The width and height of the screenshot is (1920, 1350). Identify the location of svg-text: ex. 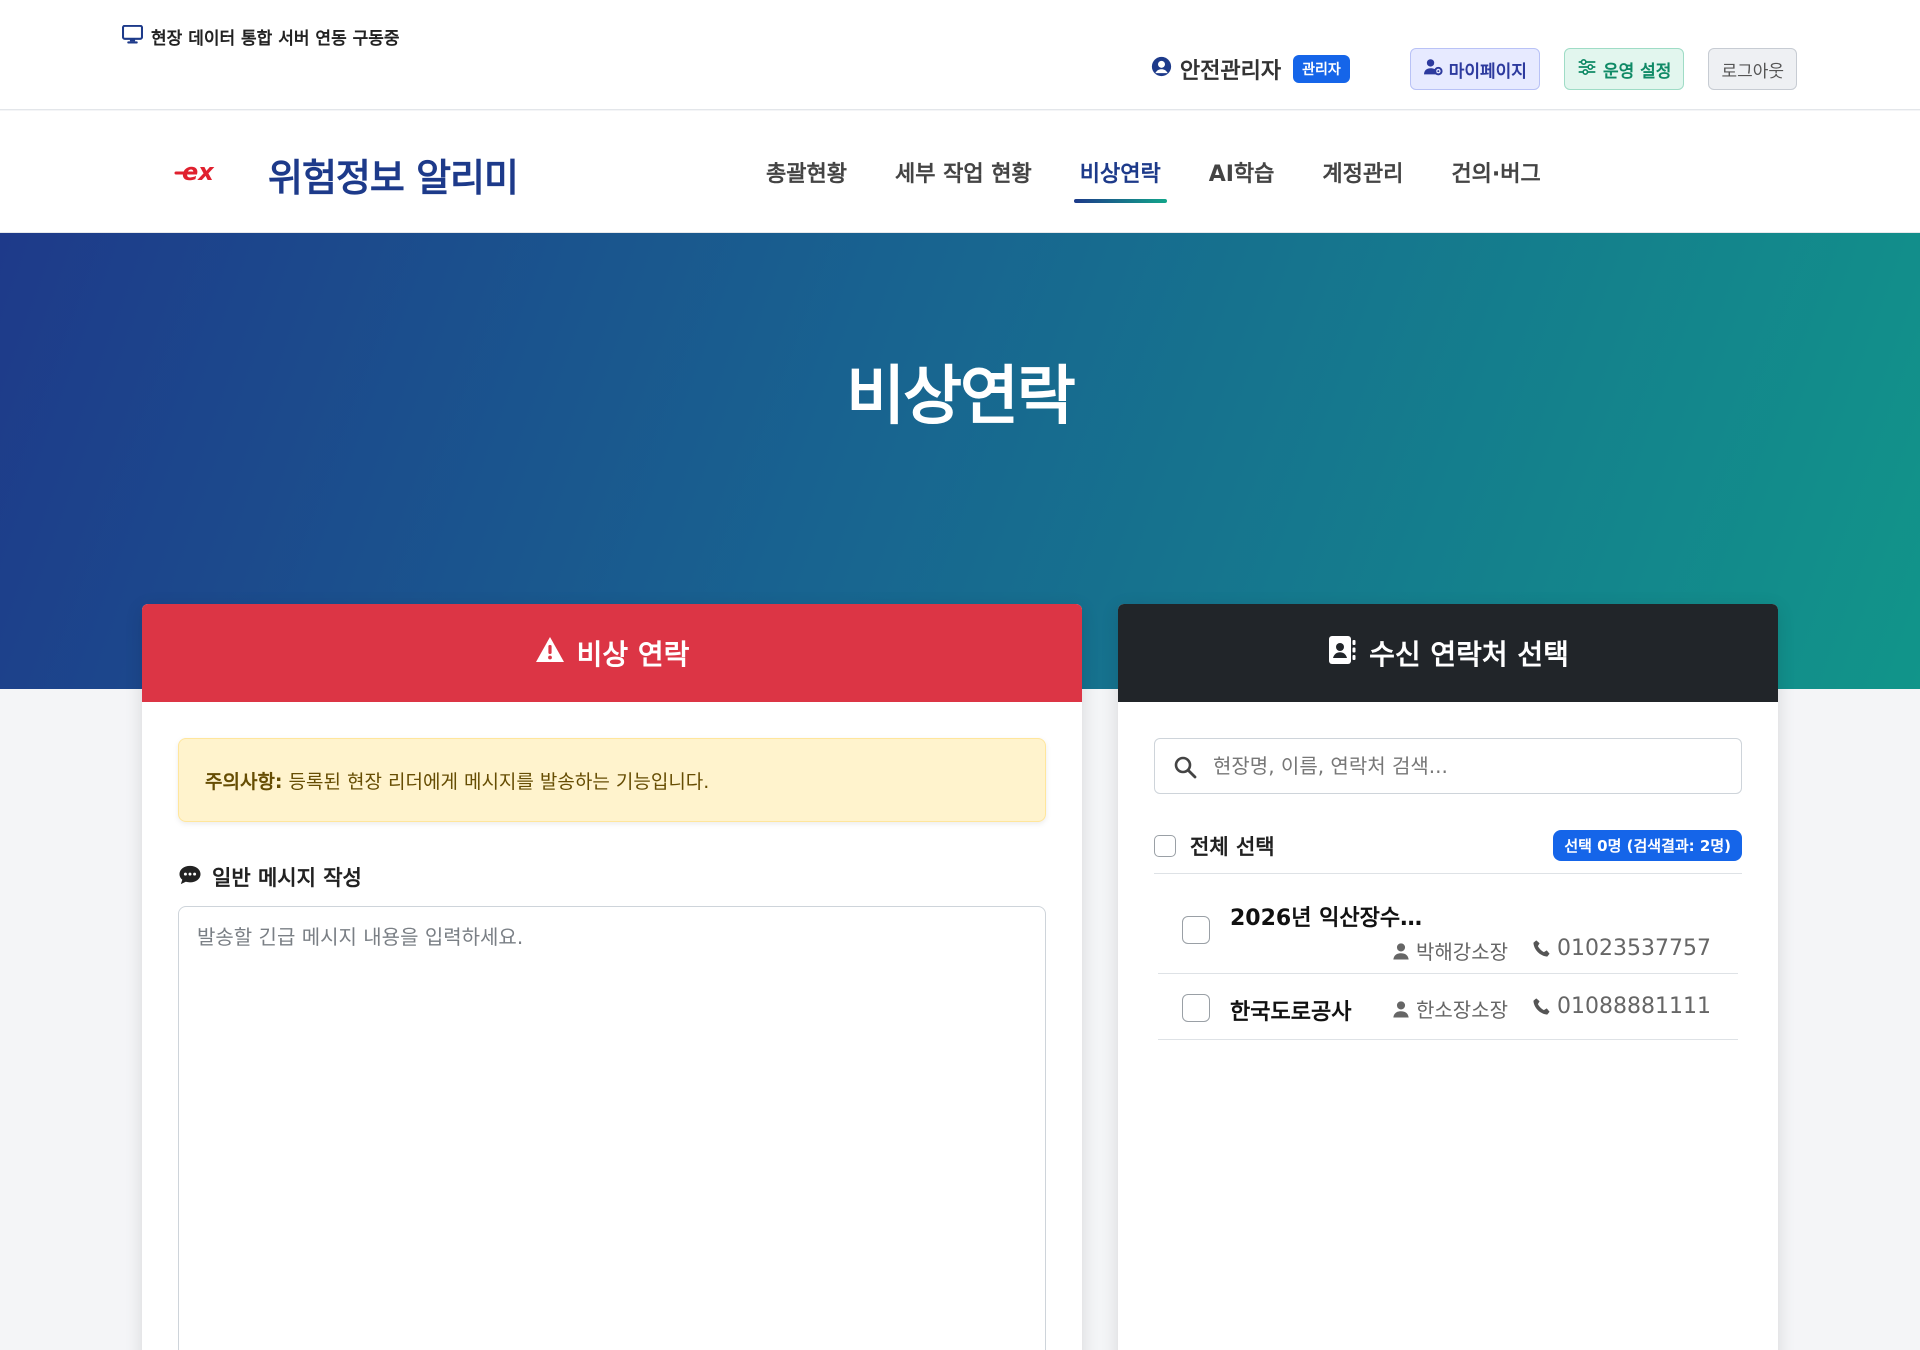
(198, 172).